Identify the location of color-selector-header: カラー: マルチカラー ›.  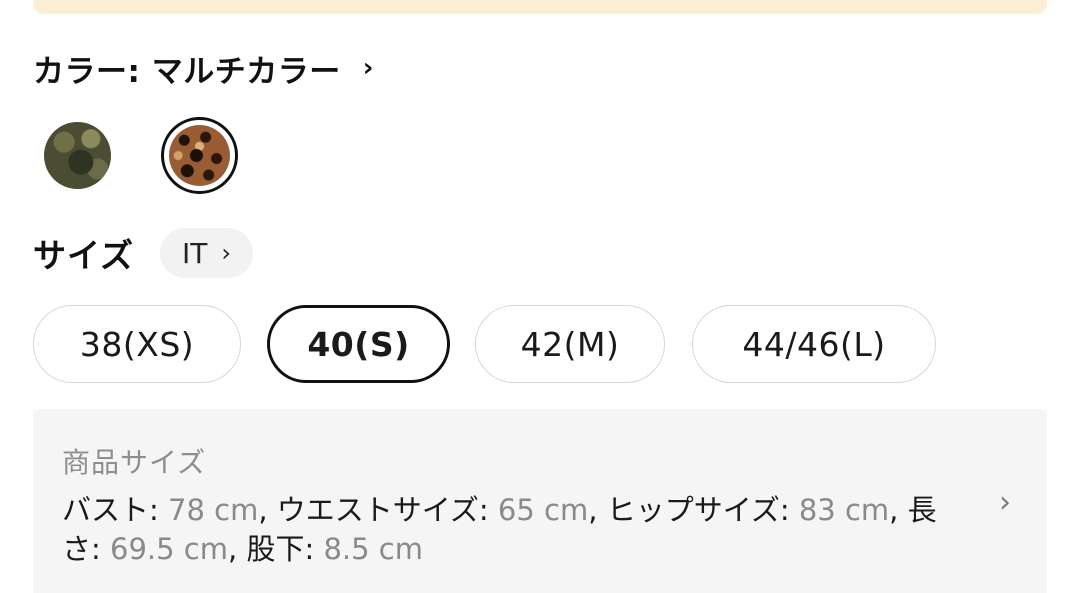
(203, 68).